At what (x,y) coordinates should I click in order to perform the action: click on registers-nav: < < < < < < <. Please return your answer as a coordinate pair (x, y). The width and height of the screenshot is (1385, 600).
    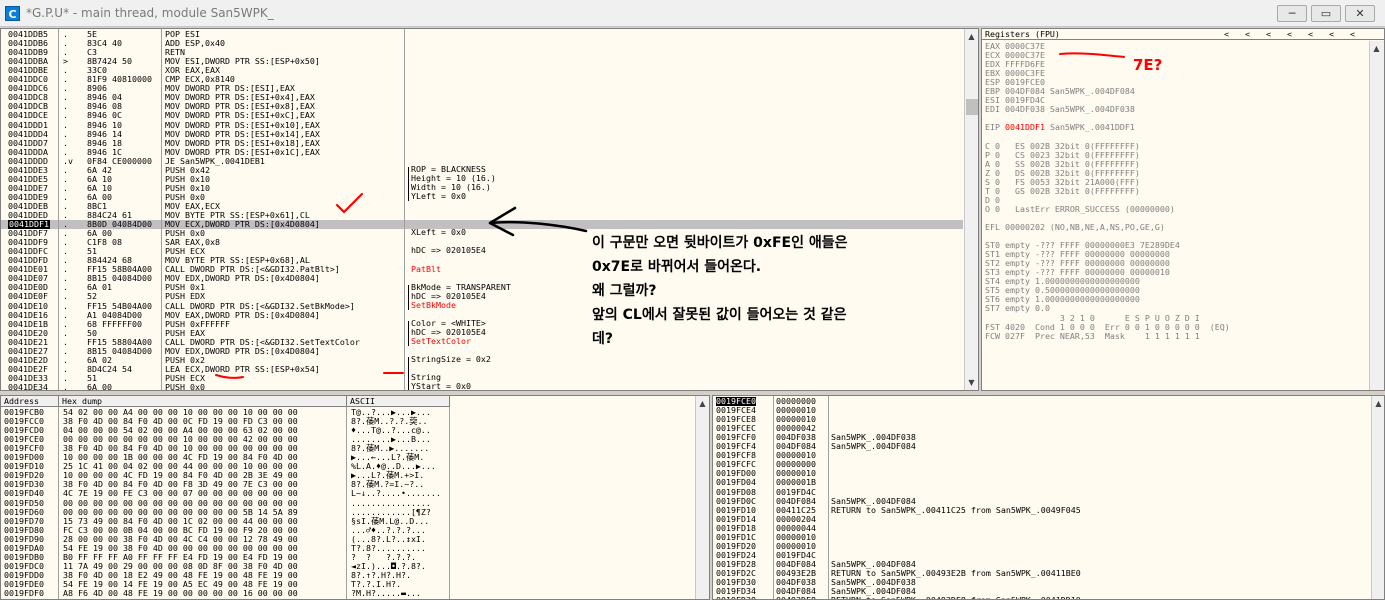
    Looking at the image, I should click on (1297, 34).